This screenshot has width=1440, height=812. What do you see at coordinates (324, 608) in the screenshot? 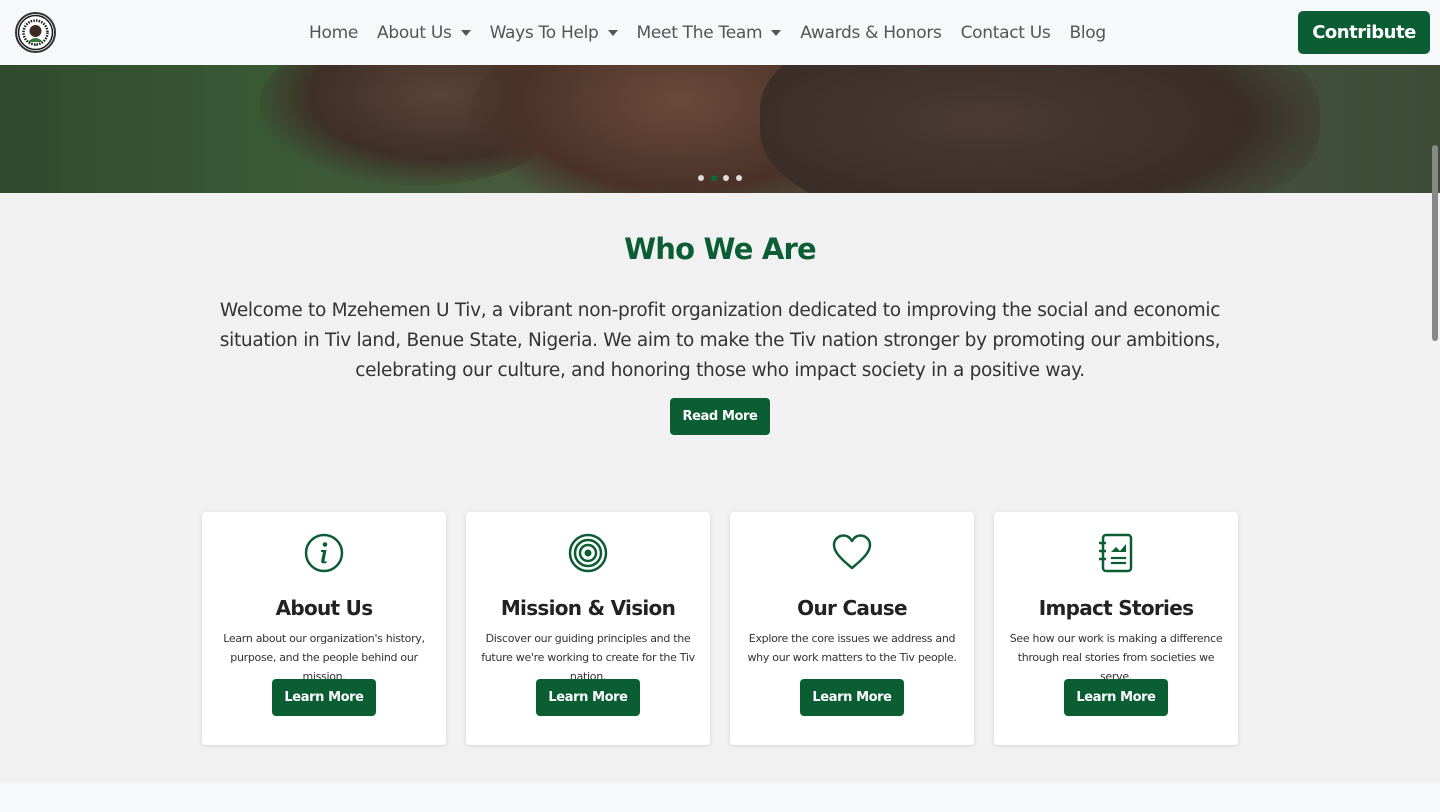
I see `card-title: About Us` at bounding box center [324, 608].